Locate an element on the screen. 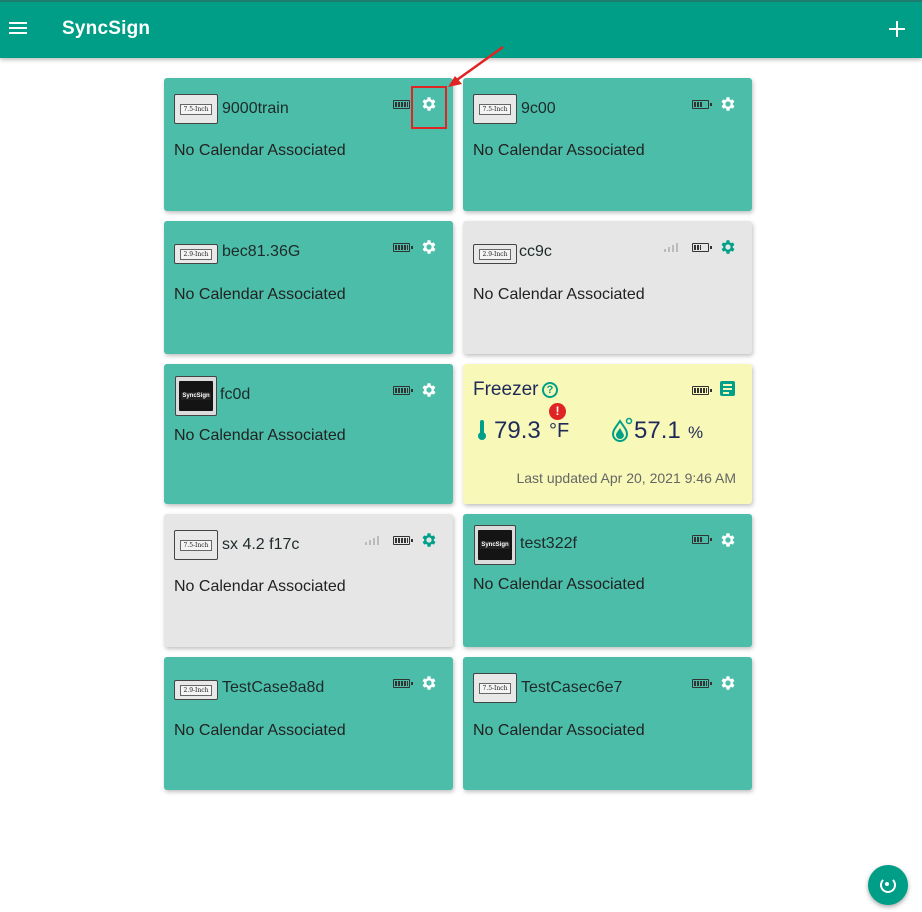  app-bar: SyncSign is located at coordinates (461, 29).